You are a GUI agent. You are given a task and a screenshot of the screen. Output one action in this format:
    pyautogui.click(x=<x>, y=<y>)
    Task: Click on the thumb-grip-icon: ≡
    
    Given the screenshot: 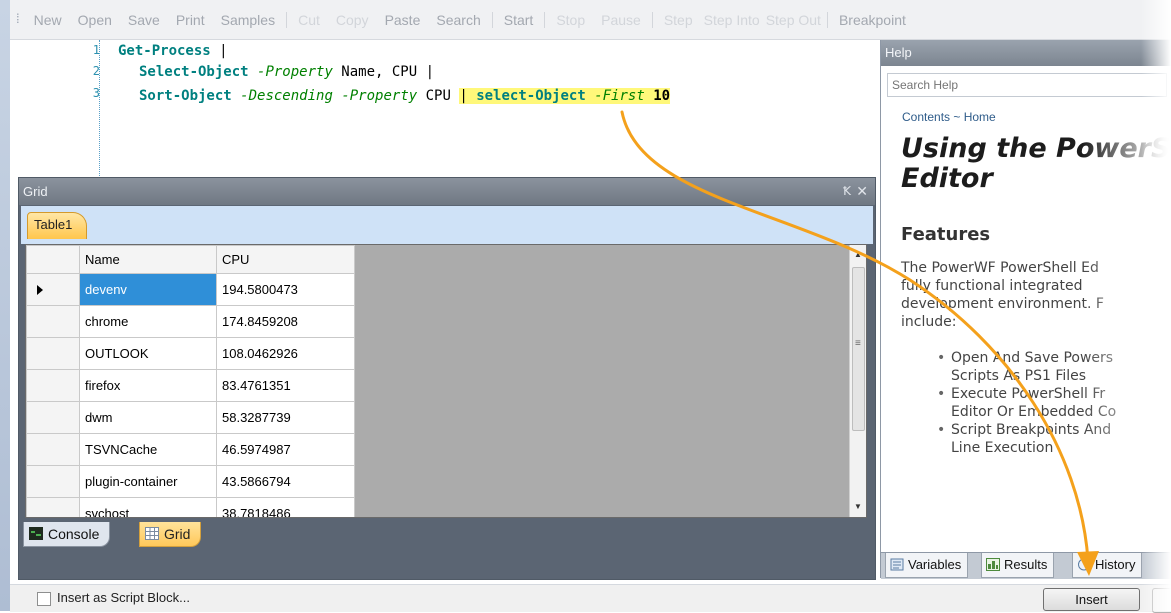 What is the action you would take?
    pyautogui.click(x=858, y=343)
    